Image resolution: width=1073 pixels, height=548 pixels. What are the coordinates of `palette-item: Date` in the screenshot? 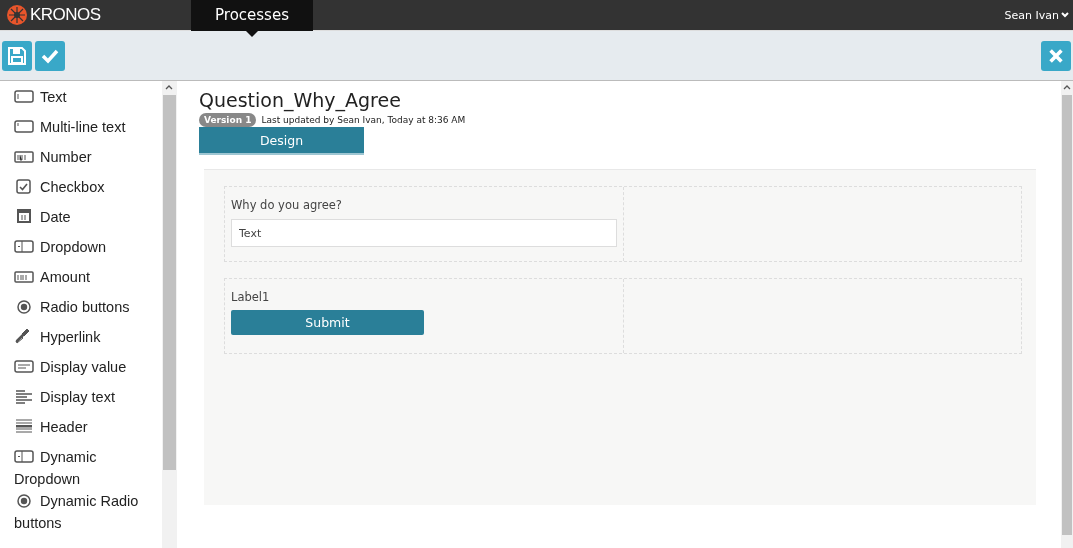 It's located at (81, 221).